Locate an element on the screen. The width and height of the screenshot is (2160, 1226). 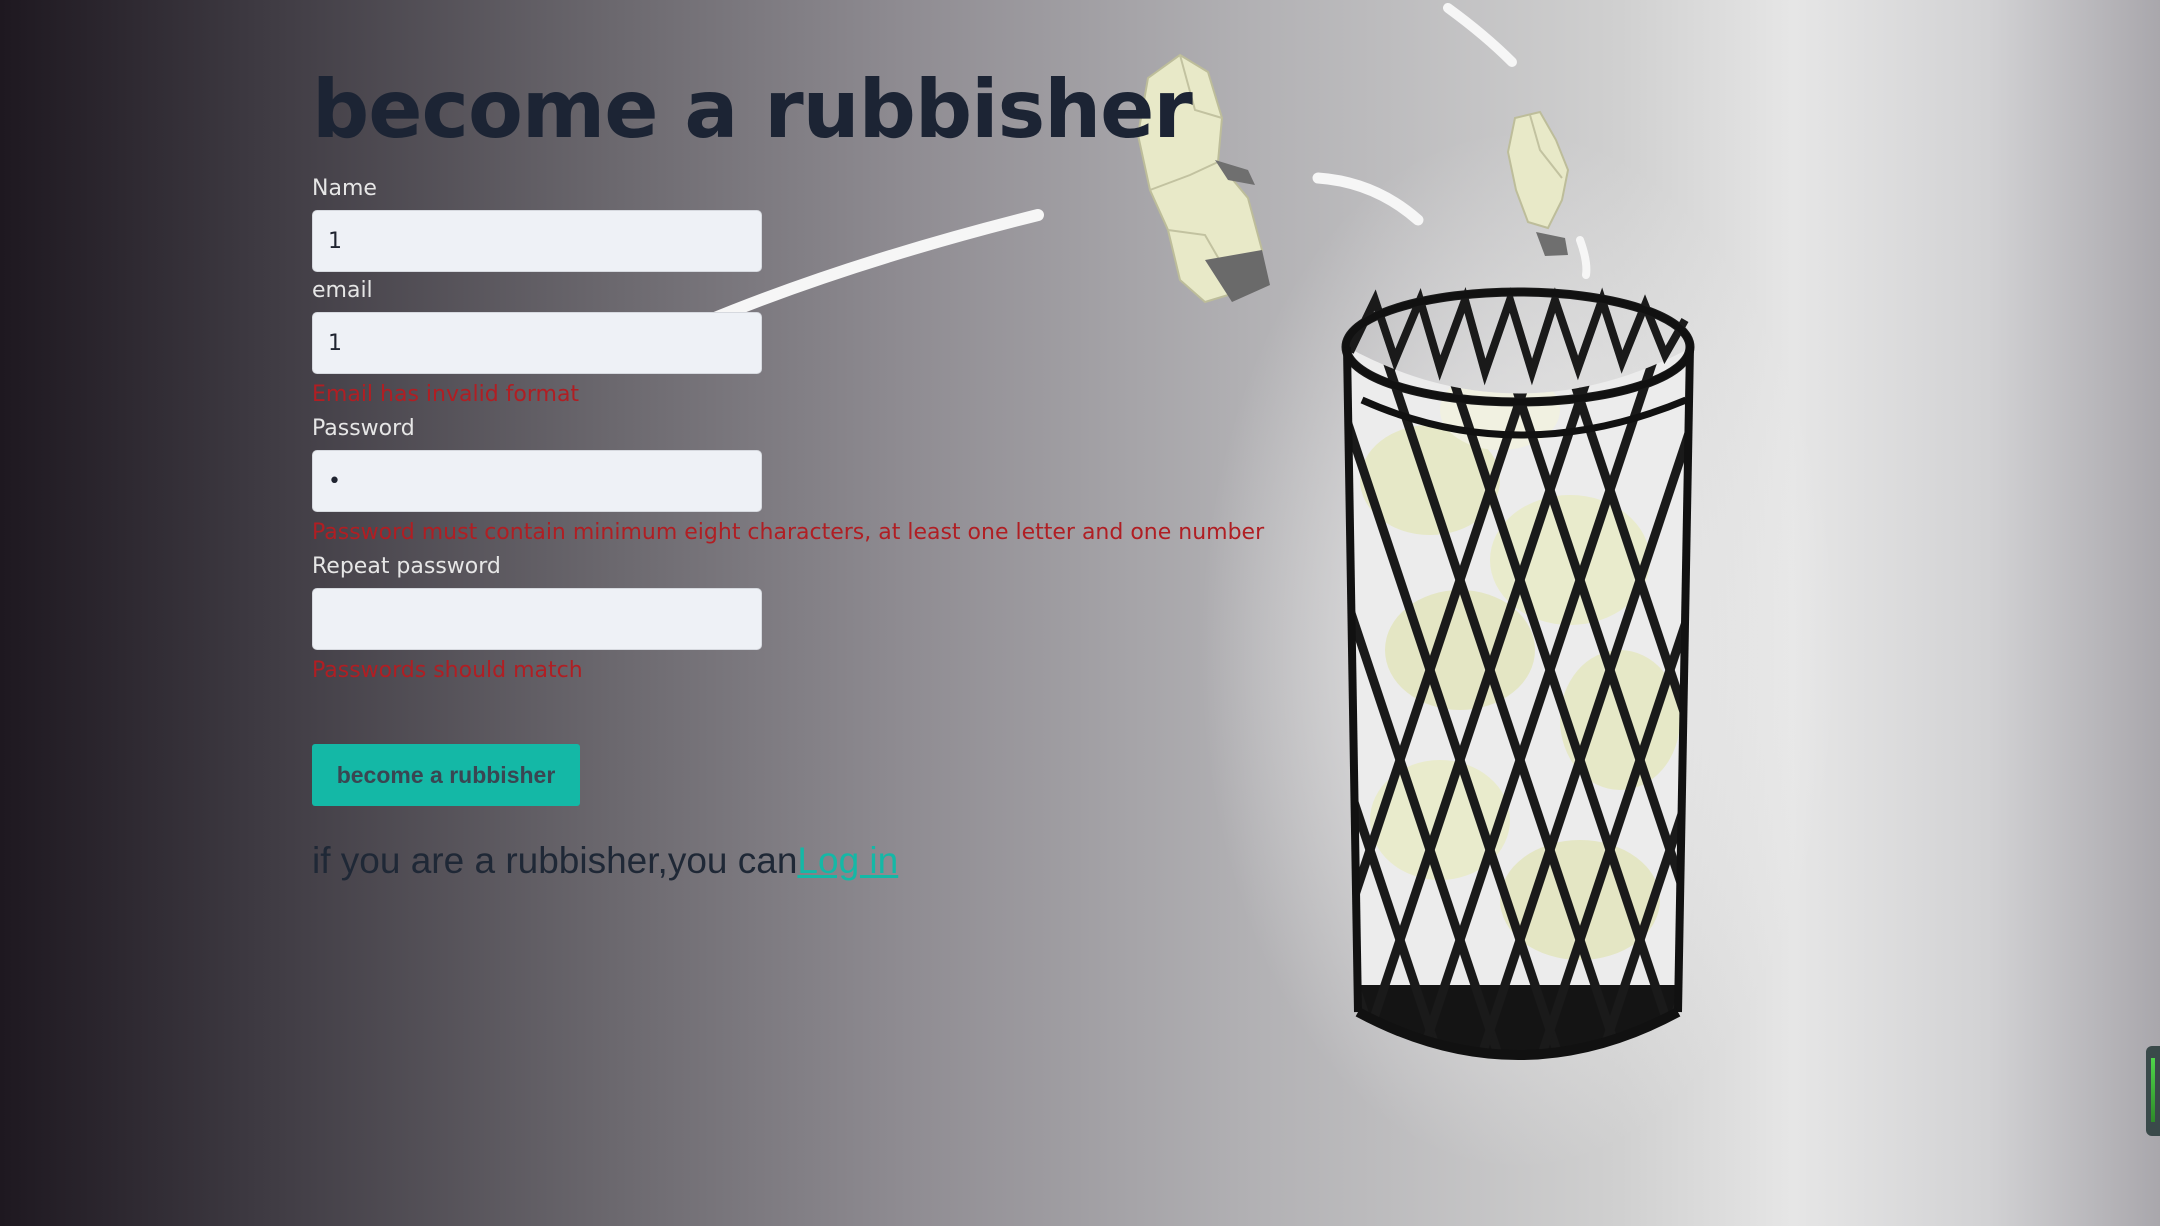
name-field is located at coordinates (537, 241).